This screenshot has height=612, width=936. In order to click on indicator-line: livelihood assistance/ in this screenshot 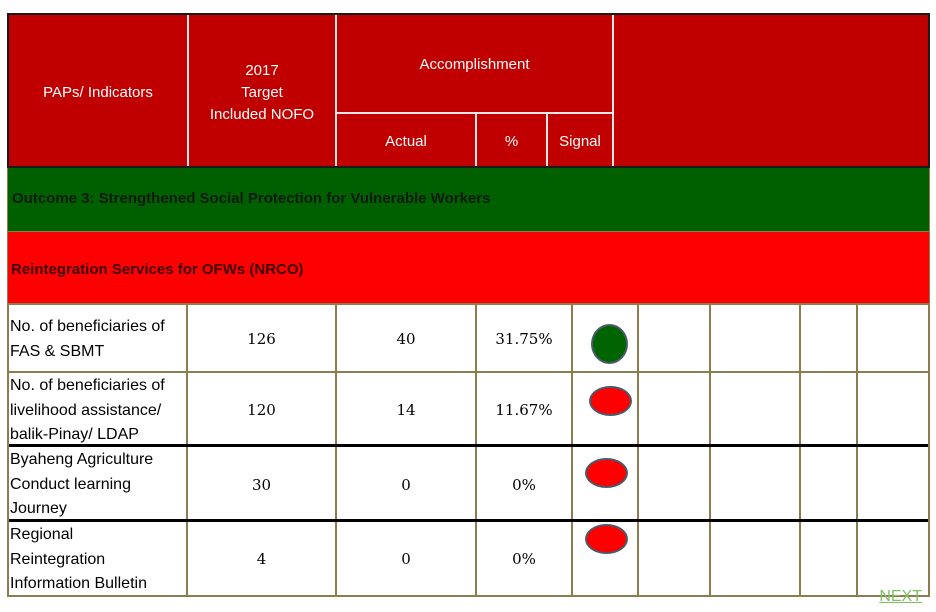, I will do `click(86, 410)`.